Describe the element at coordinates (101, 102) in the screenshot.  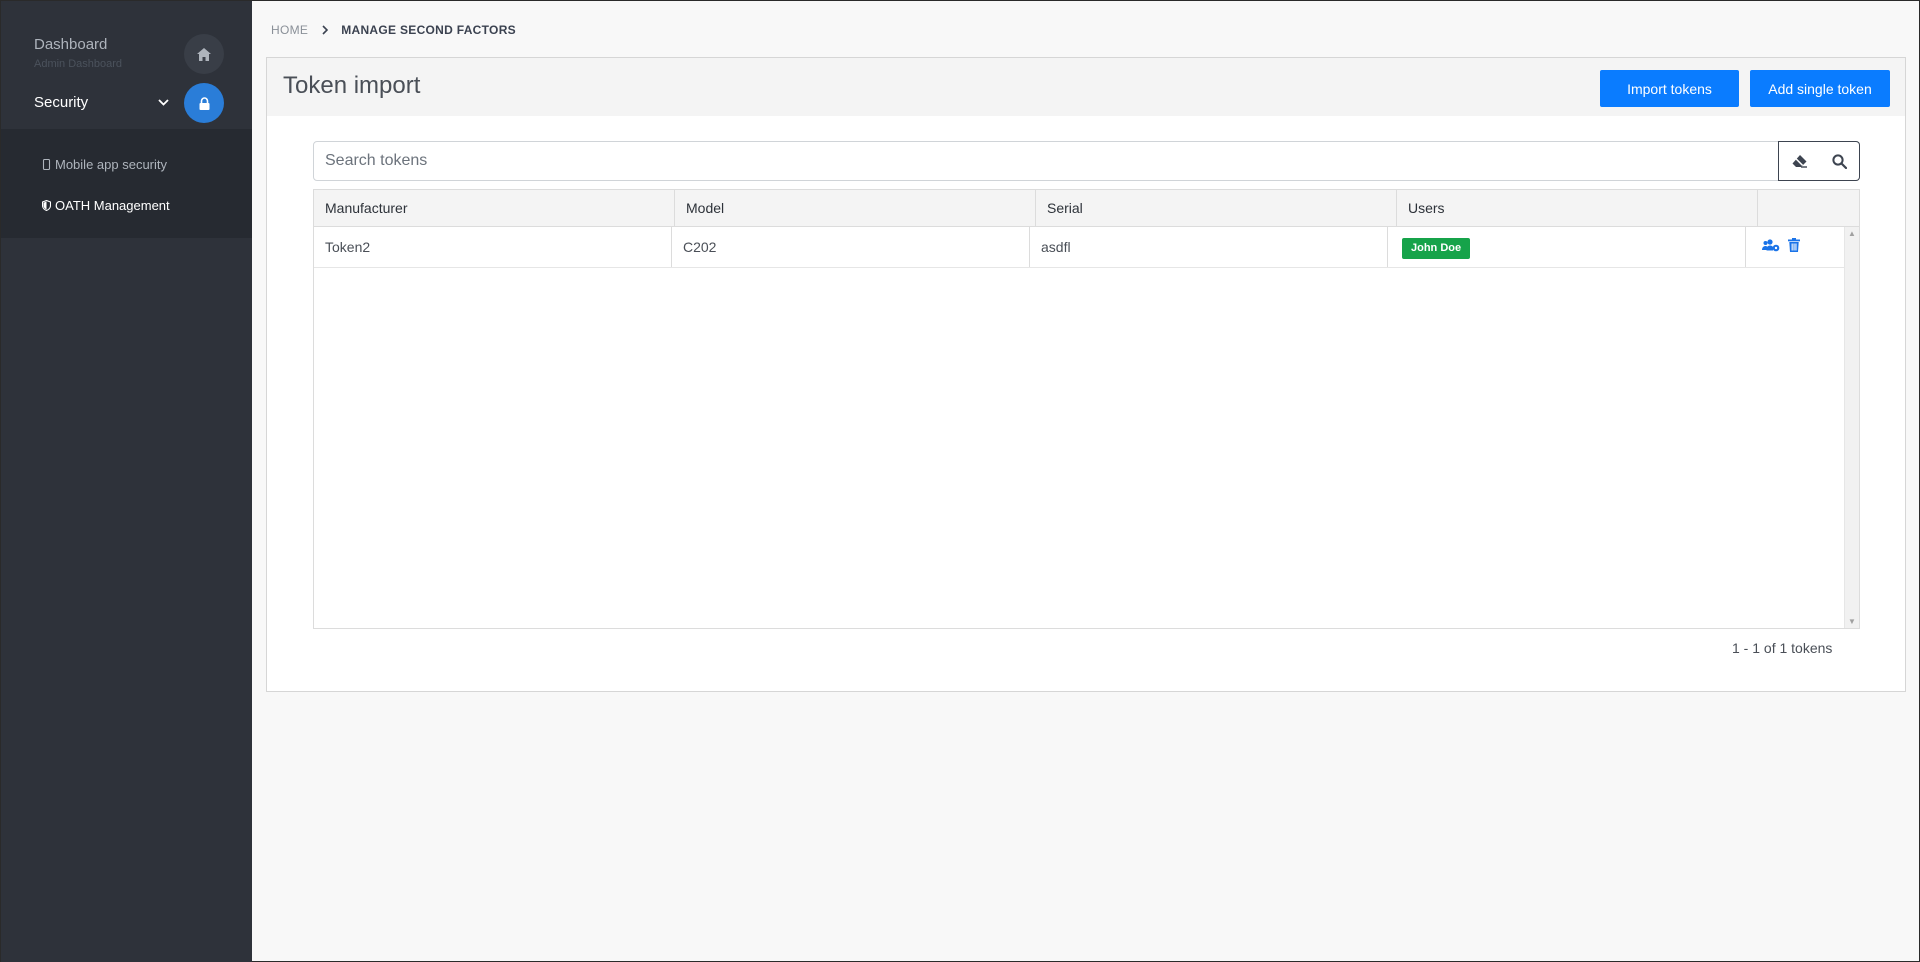
I see `sidebar-item-security: Security` at that location.